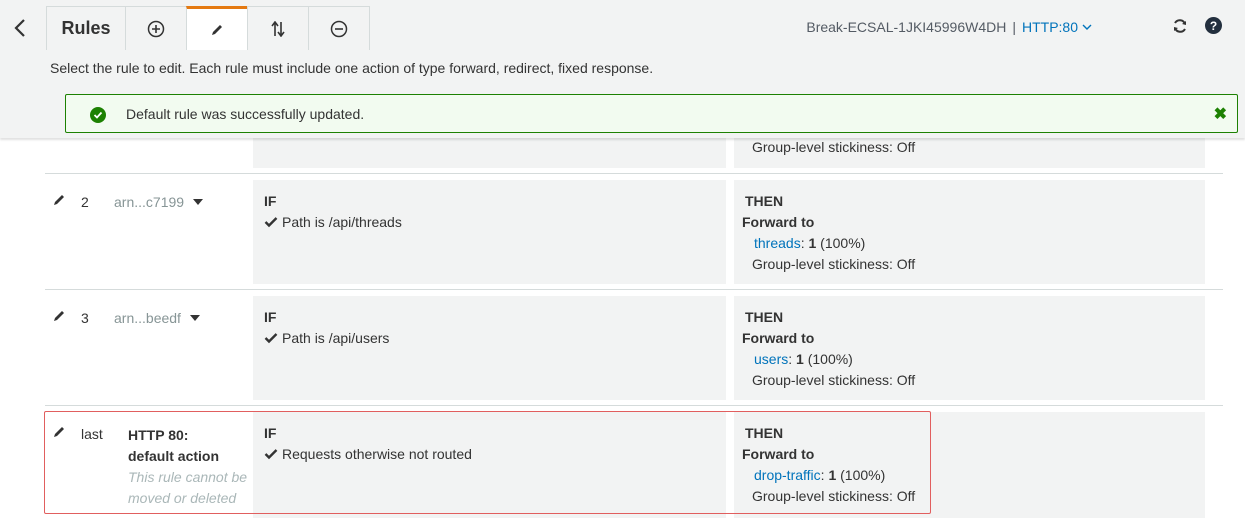 This screenshot has height=518, width=1245. What do you see at coordinates (777, 243) in the screenshot?
I see `target-group-link: threads` at bounding box center [777, 243].